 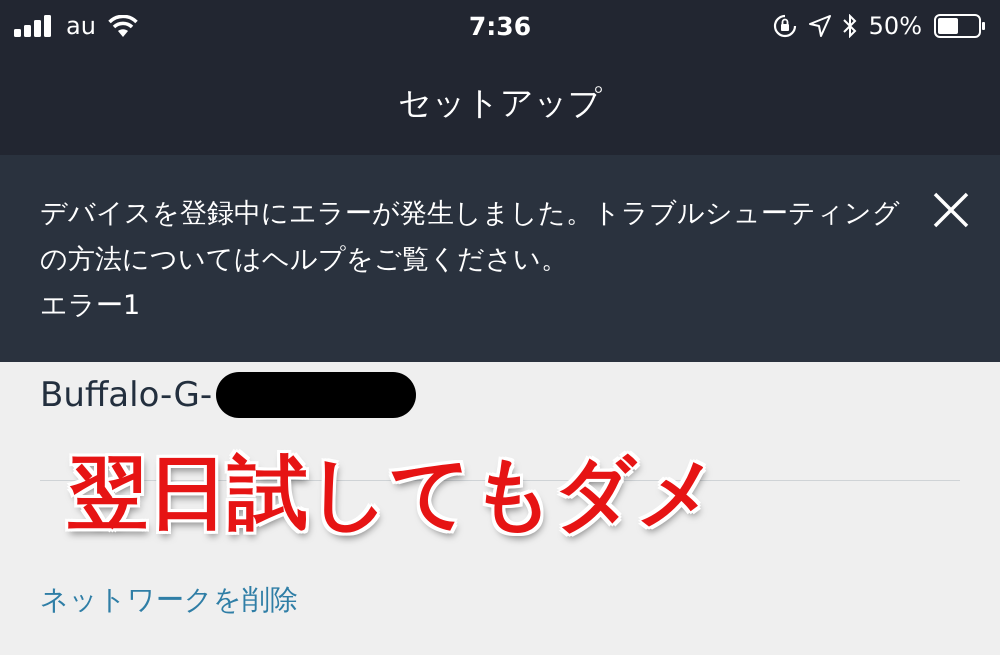 What do you see at coordinates (951, 210) in the screenshot?
I see `close-icon` at bounding box center [951, 210].